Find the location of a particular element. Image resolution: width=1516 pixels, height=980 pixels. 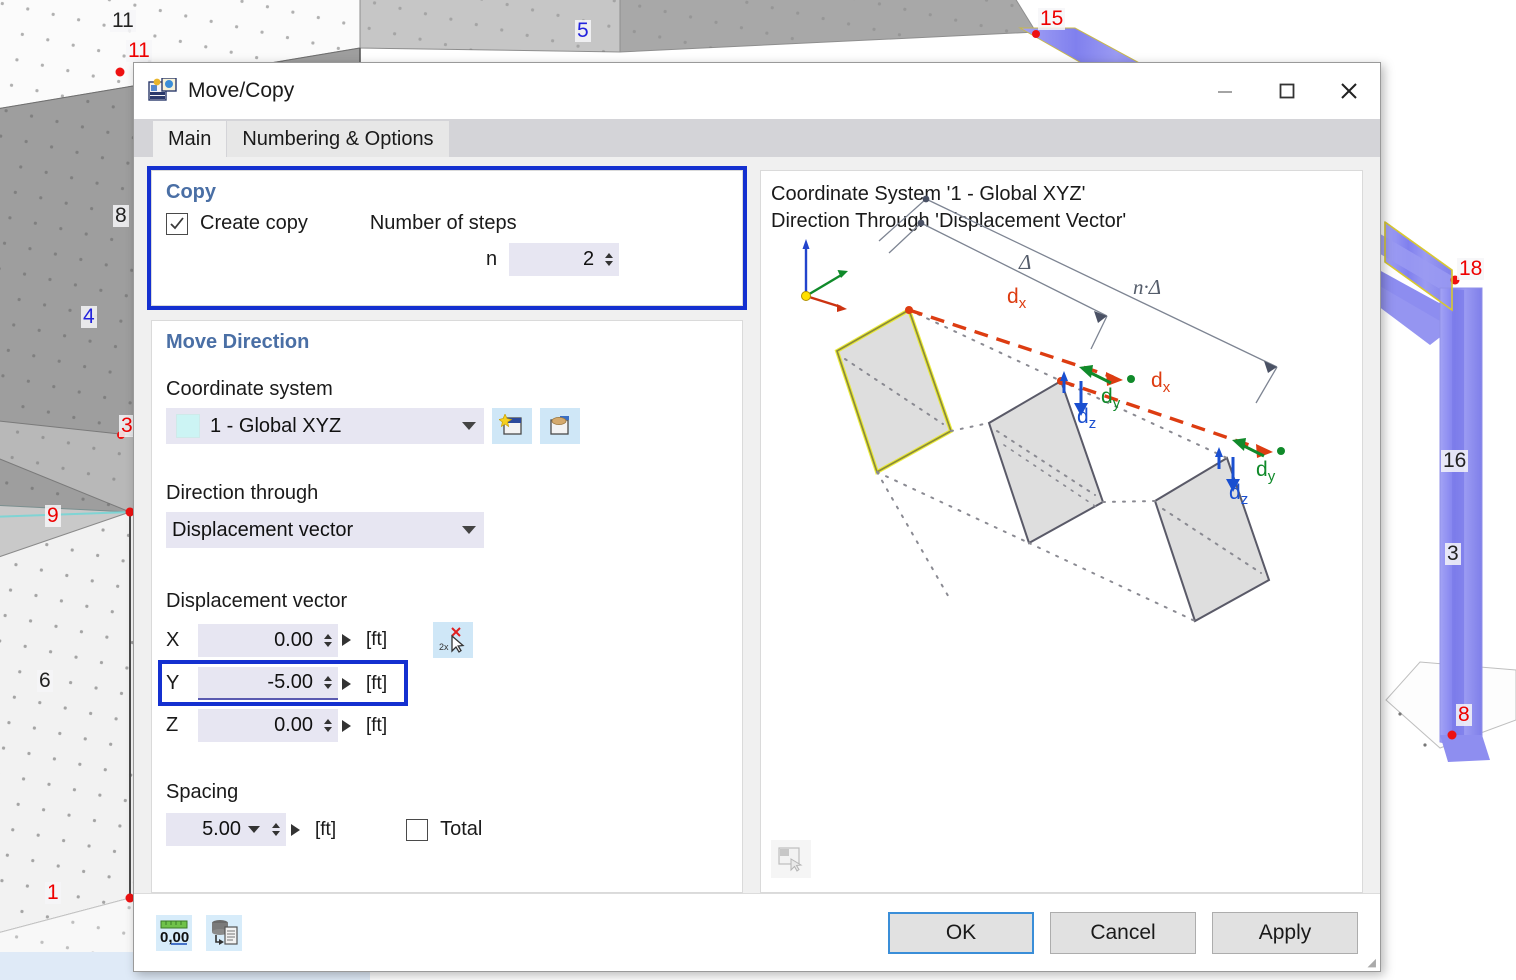

node-label: 9 is located at coordinates (53, 516).